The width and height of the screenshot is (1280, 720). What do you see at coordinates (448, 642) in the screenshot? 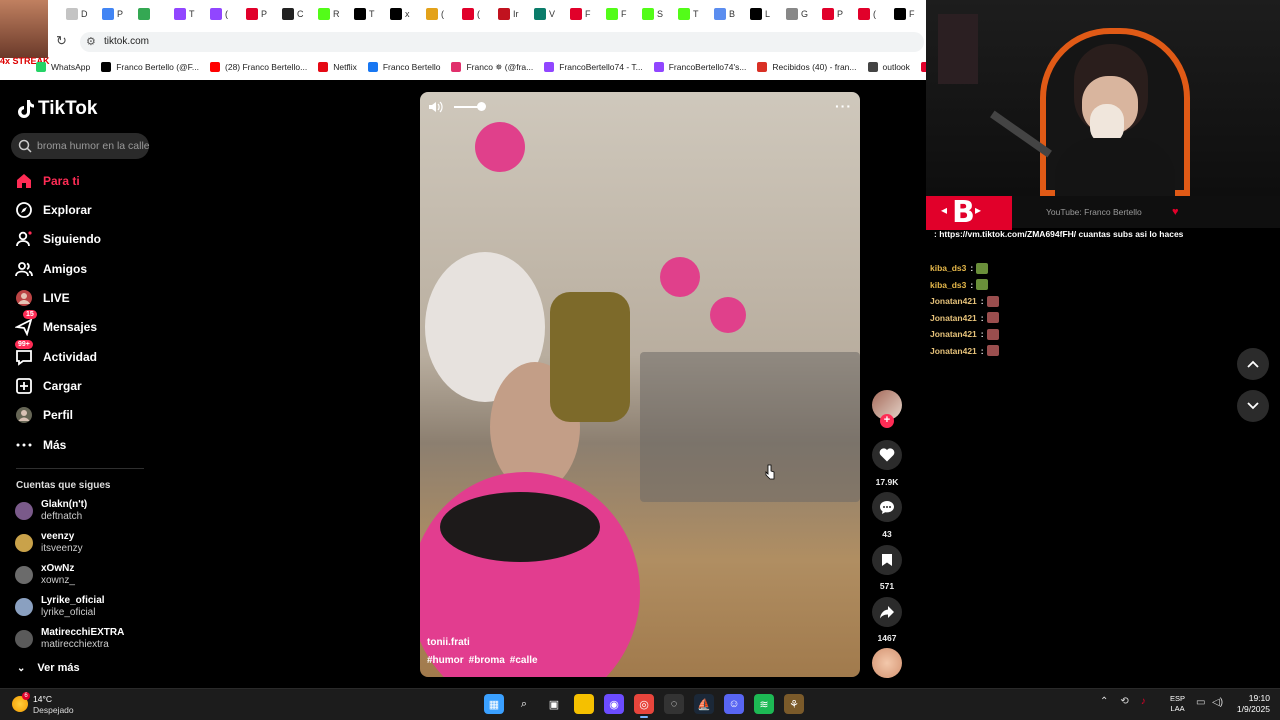
I see `video-author: tonii.frati` at bounding box center [448, 642].